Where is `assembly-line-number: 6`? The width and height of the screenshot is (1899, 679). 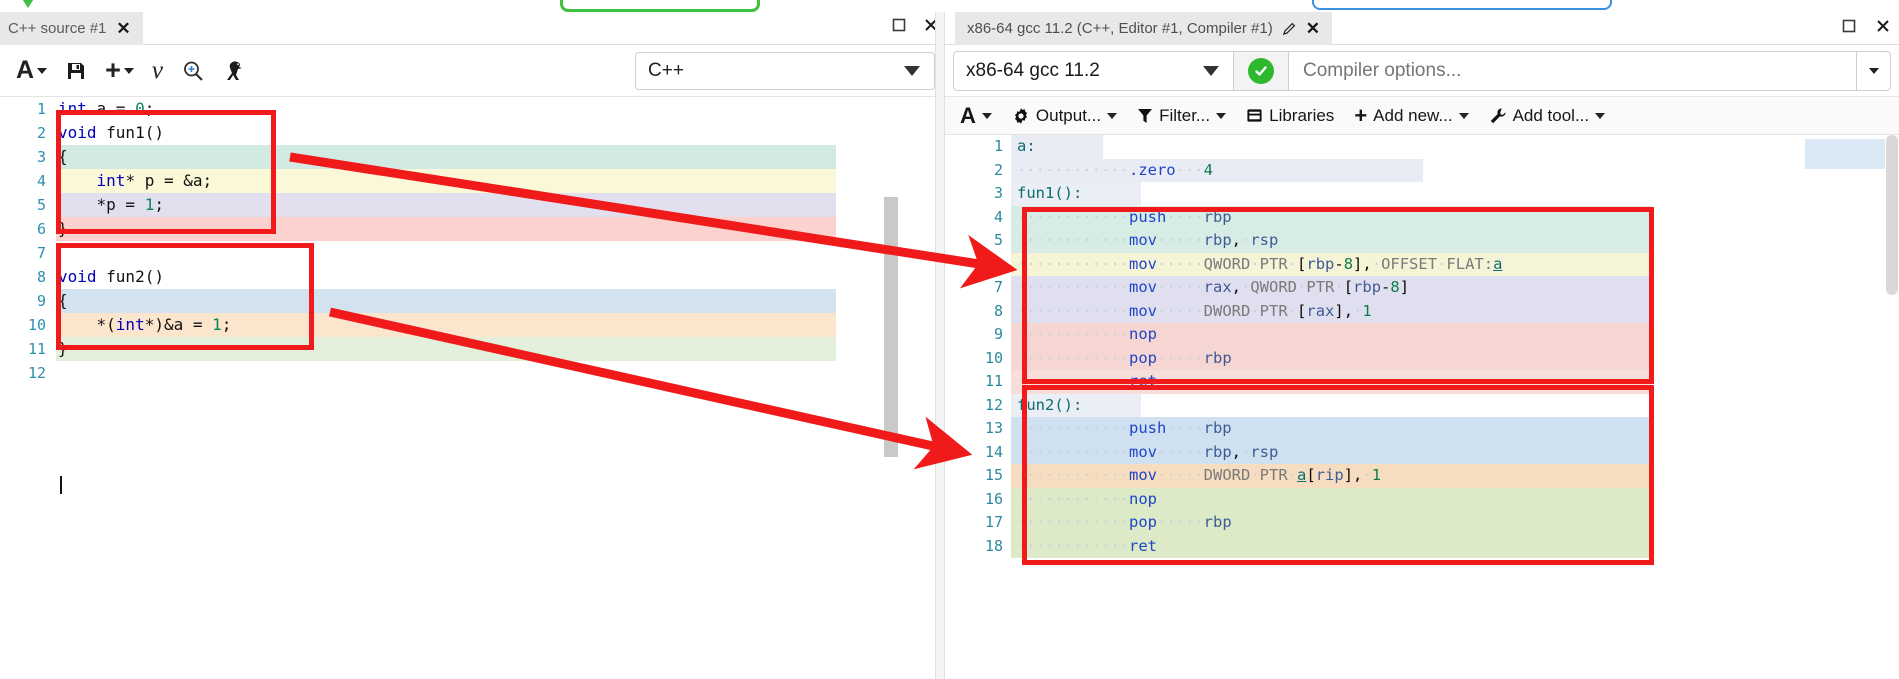
assembly-line-number: 6 is located at coordinates (998, 263).